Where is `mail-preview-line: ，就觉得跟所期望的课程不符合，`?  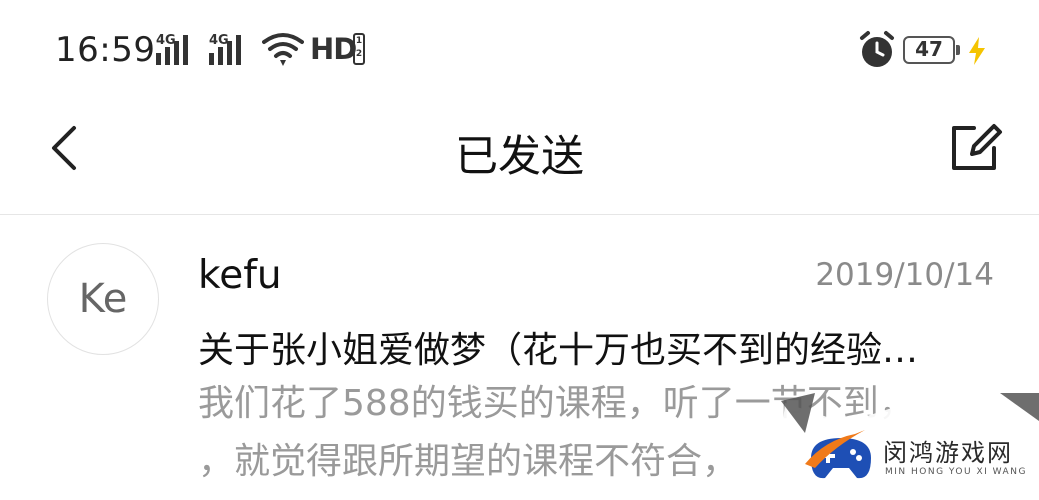 mail-preview-line: ，就觉得跟所期望的课程不符合， is located at coordinates (468, 461).